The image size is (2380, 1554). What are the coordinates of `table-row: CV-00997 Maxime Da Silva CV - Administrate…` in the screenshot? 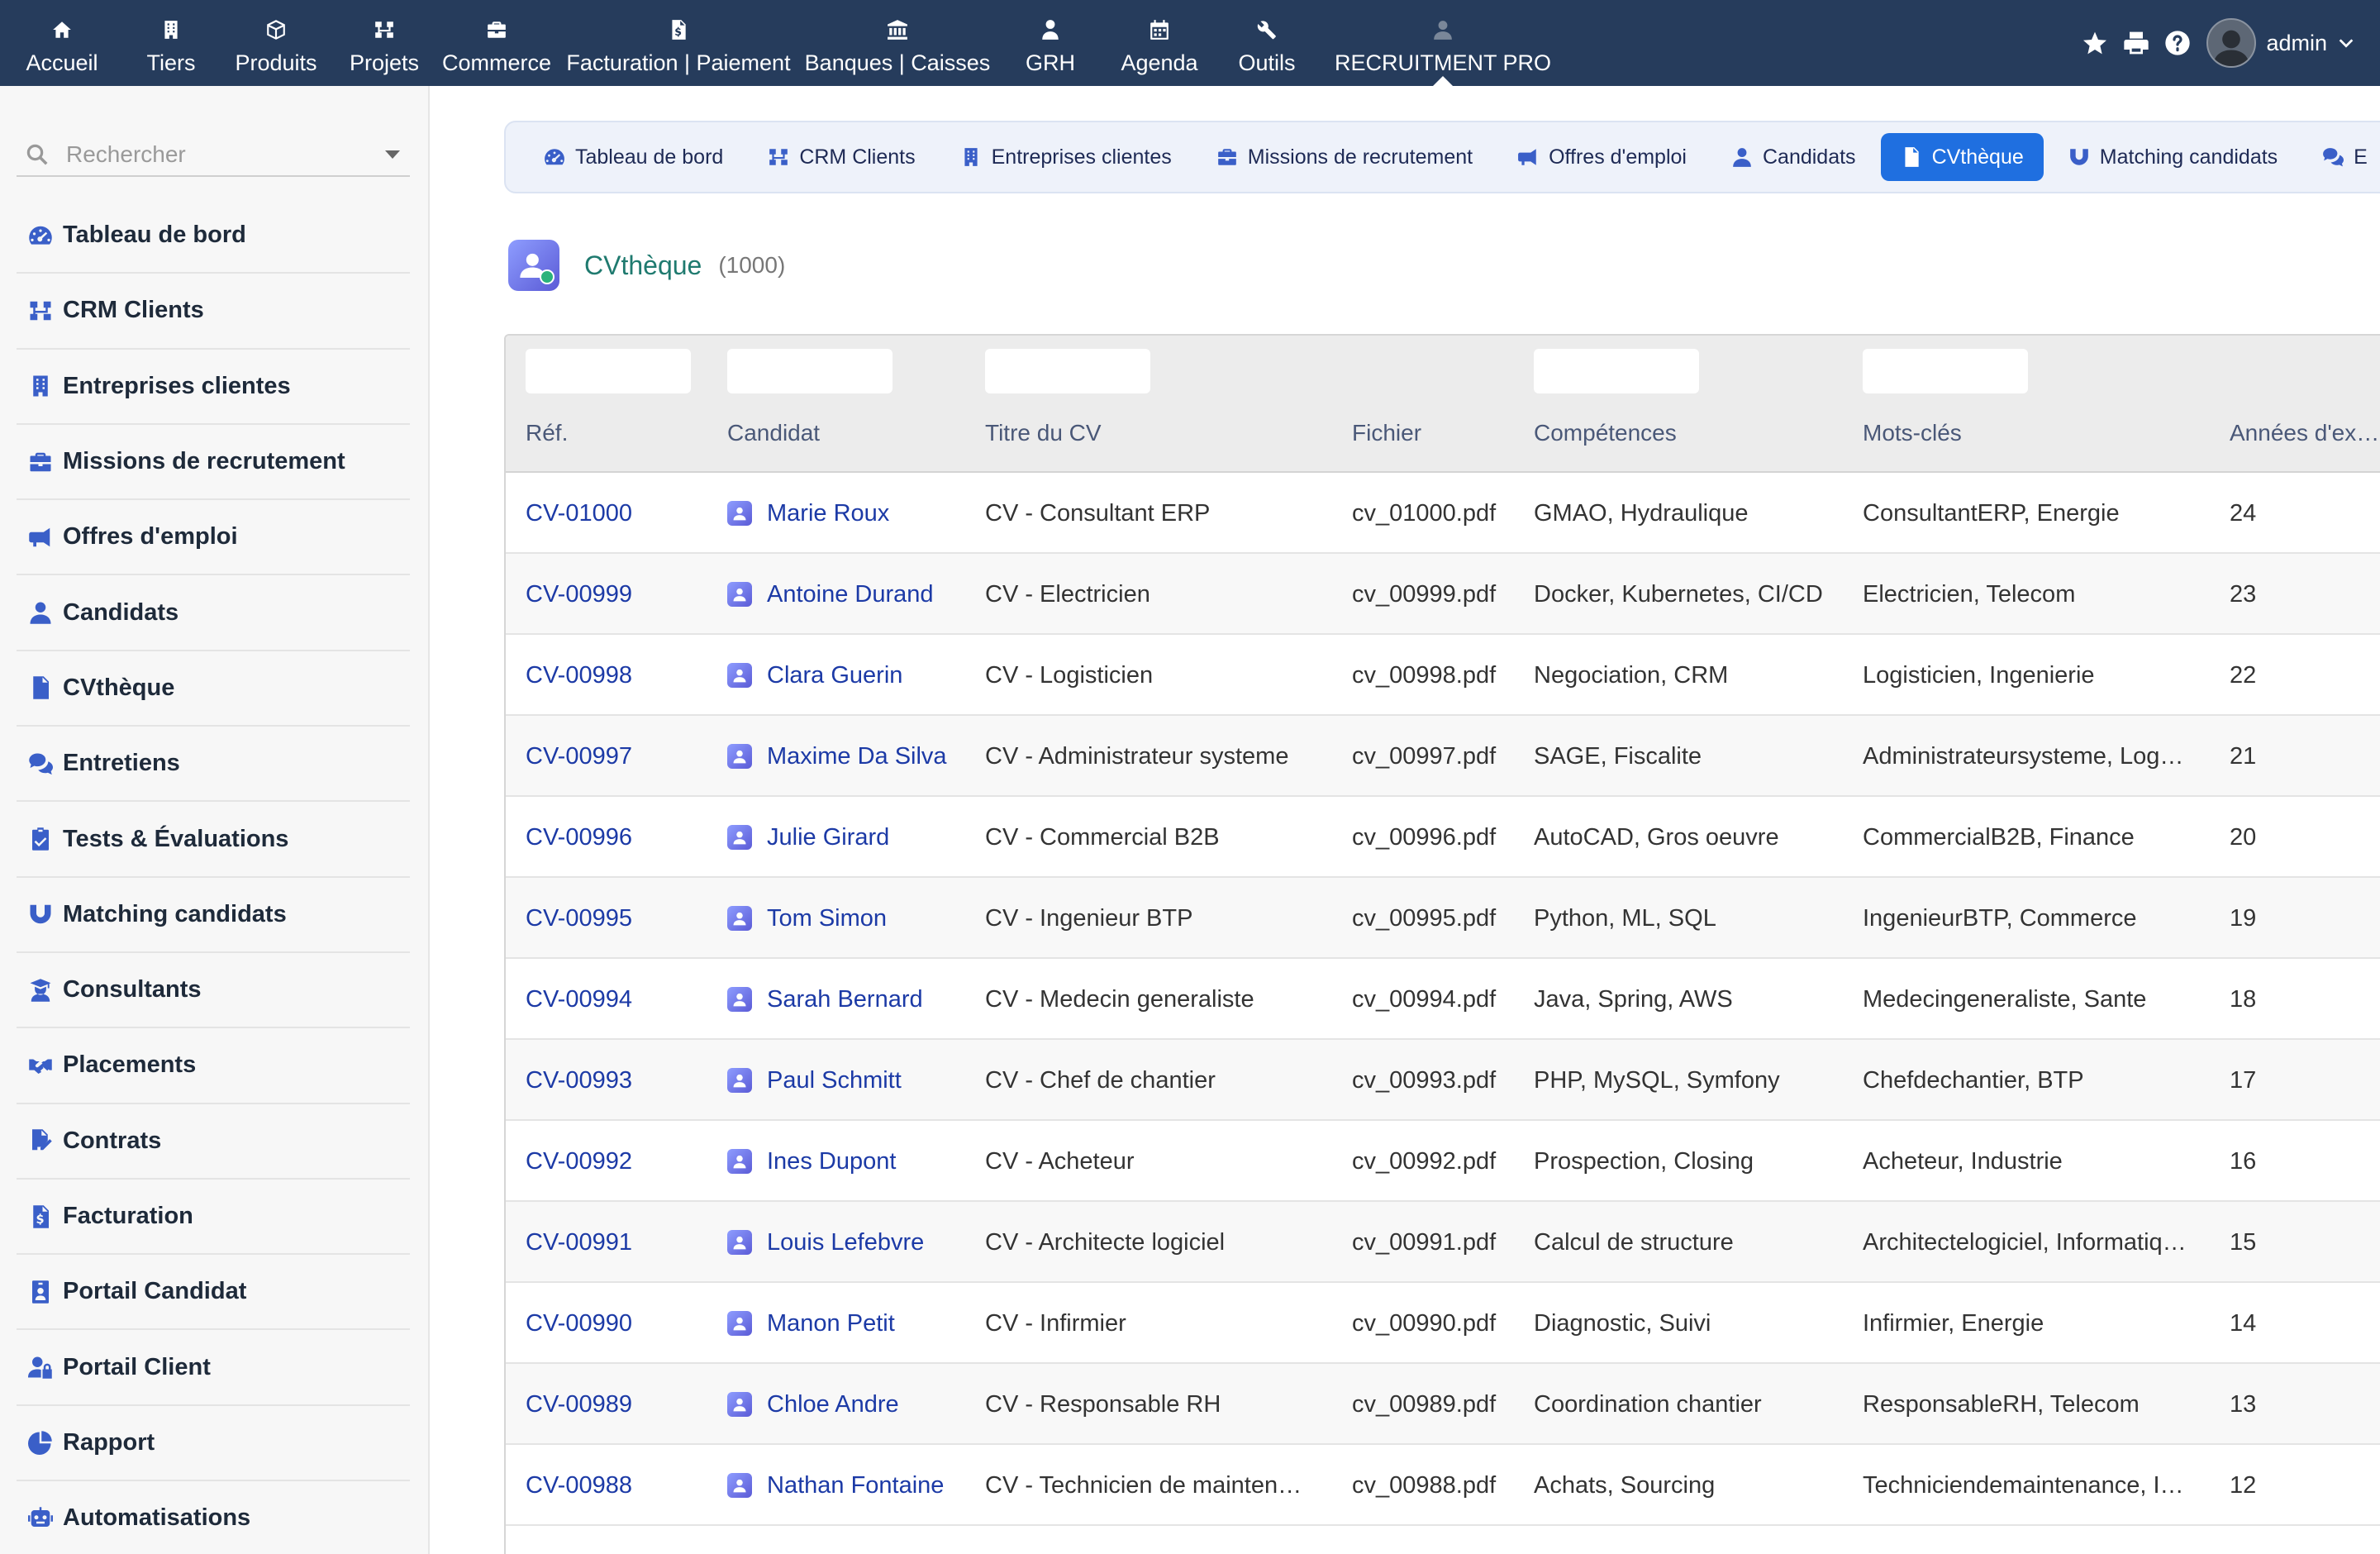 It's located at (1443, 756).